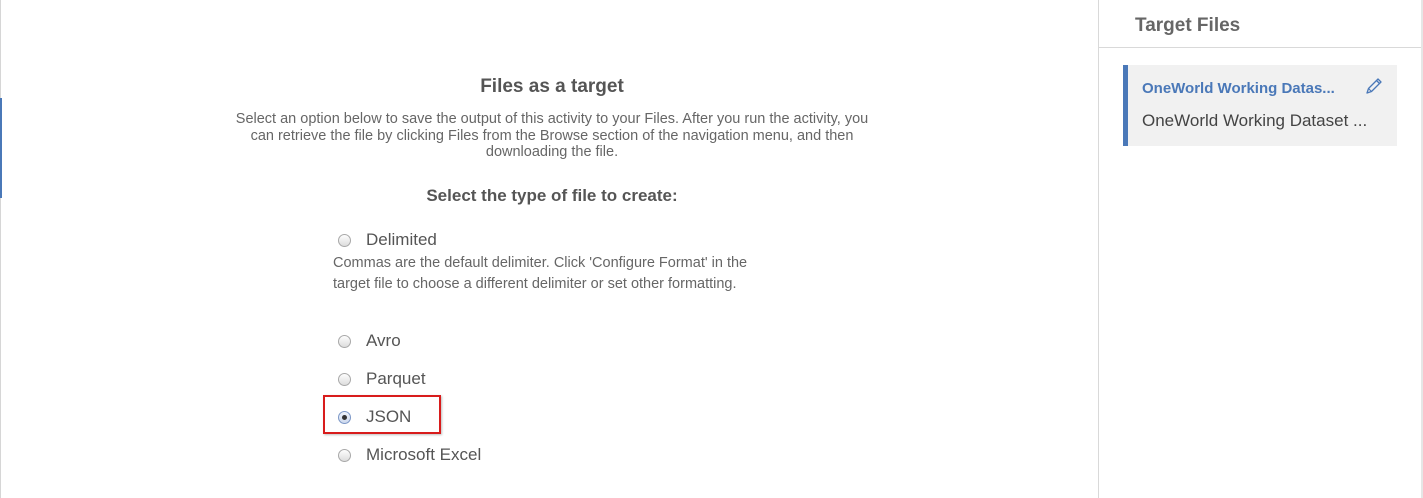 The height and width of the screenshot is (498, 1423). Describe the element at coordinates (552, 86) in the screenshot. I see `page-title: Files as a target` at that location.